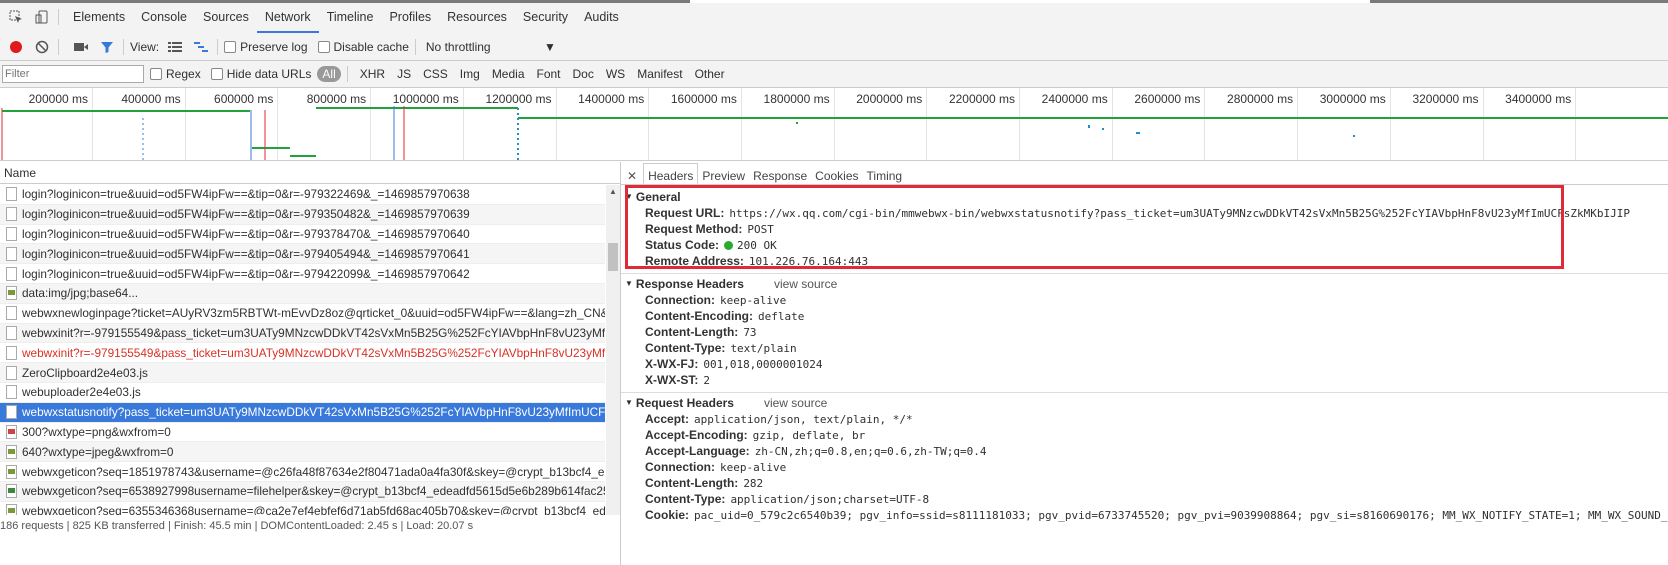  Describe the element at coordinates (201, 47) in the screenshot. I see `waterfall-overview-icon` at that location.